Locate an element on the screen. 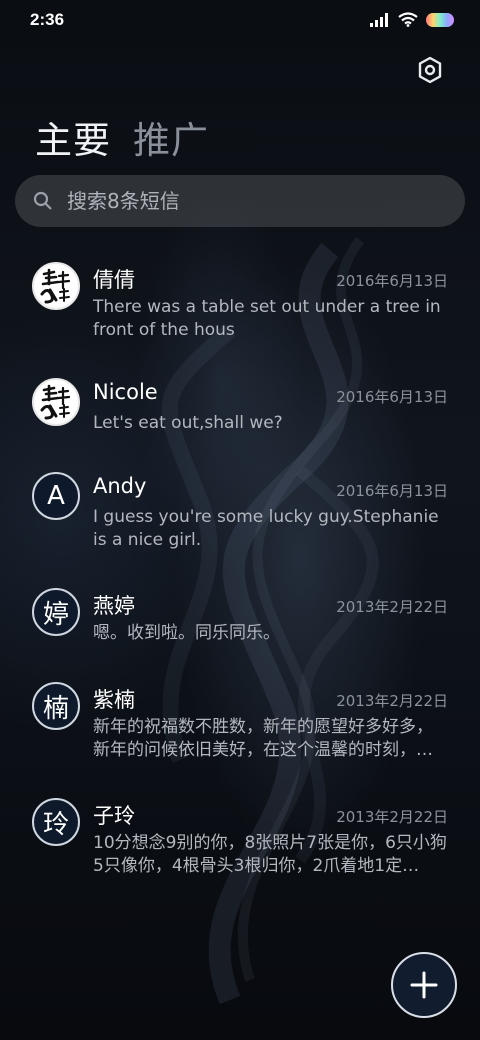 The image size is (480, 1040). plus-icon is located at coordinates (424, 985).